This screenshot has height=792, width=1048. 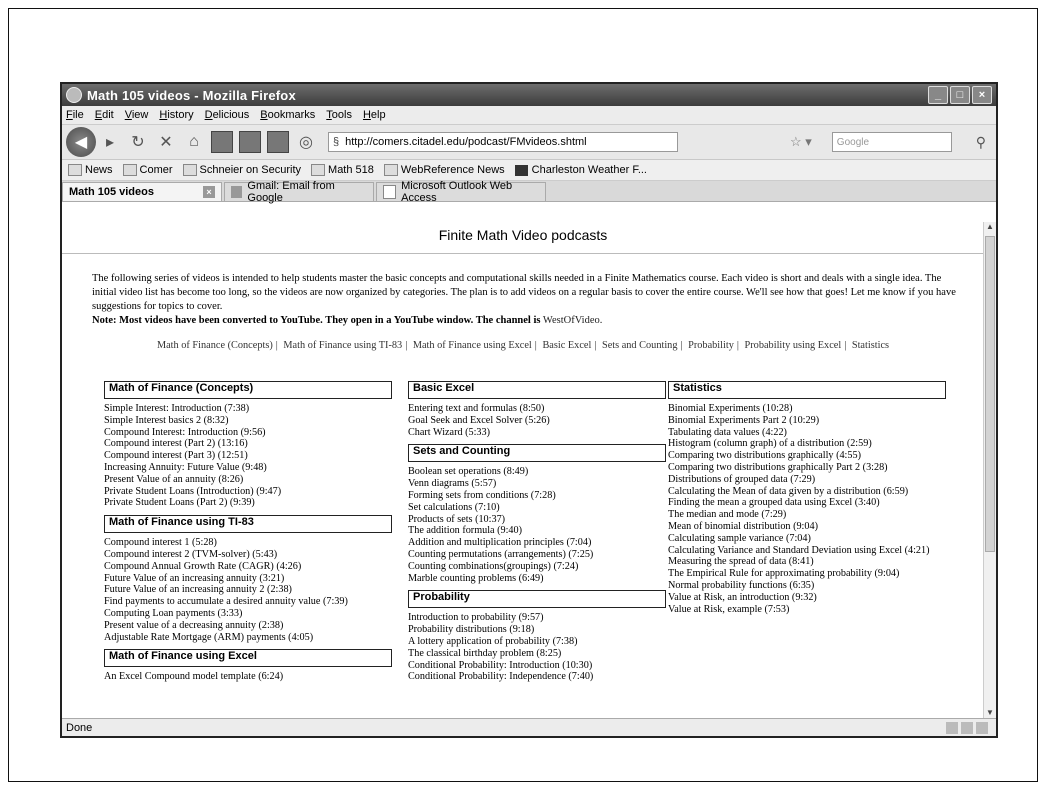 What do you see at coordinates (215, 345) in the screenshot?
I see `nav-finance-concepts: Math of Finance (Concepts)` at bounding box center [215, 345].